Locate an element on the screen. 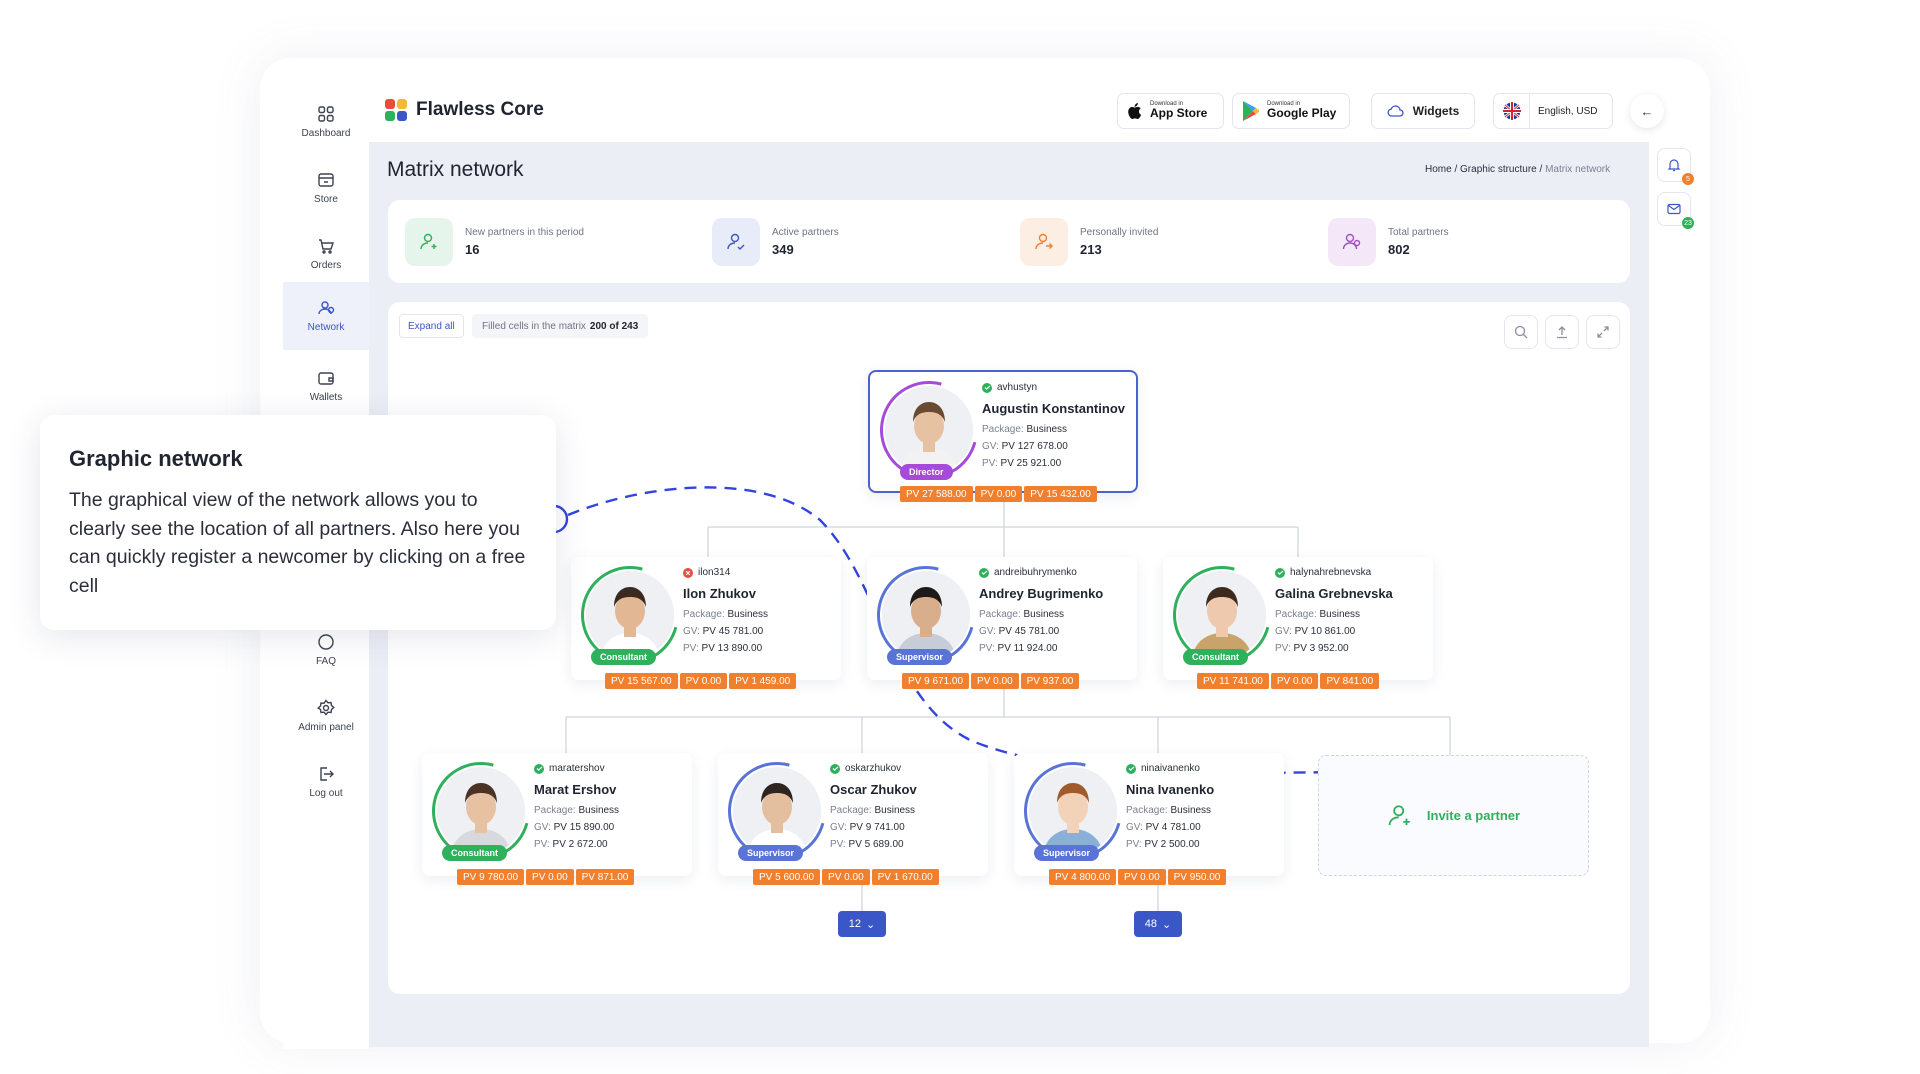  add-user-icon is located at coordinates (1399, 814).